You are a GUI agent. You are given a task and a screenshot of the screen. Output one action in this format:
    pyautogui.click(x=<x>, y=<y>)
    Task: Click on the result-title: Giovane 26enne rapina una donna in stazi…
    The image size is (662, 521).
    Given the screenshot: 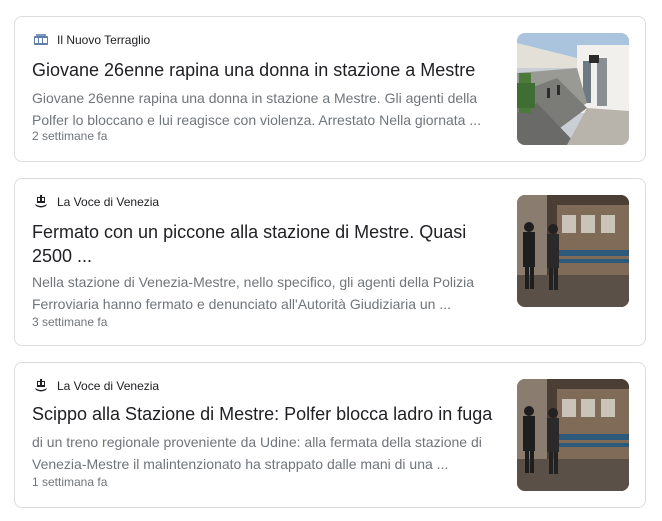 What is the action you would take?
    pyautogui.click(x=267, y=70)
    